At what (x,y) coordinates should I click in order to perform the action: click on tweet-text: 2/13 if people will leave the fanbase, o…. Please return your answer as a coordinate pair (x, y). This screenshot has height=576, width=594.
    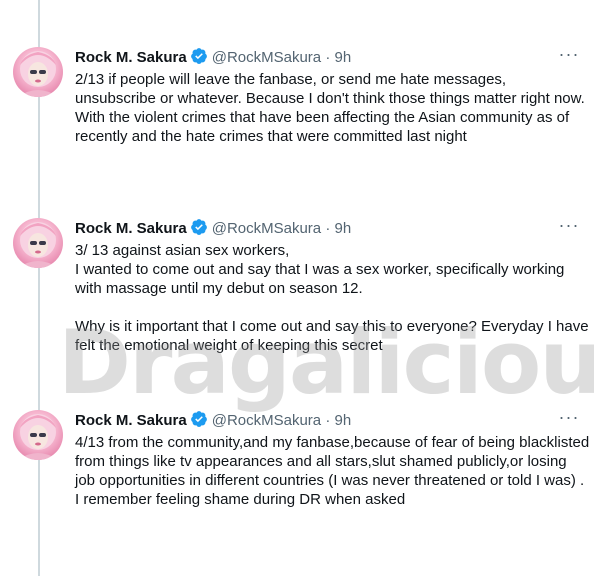
    Looking at the image, I should click on (332, 108).